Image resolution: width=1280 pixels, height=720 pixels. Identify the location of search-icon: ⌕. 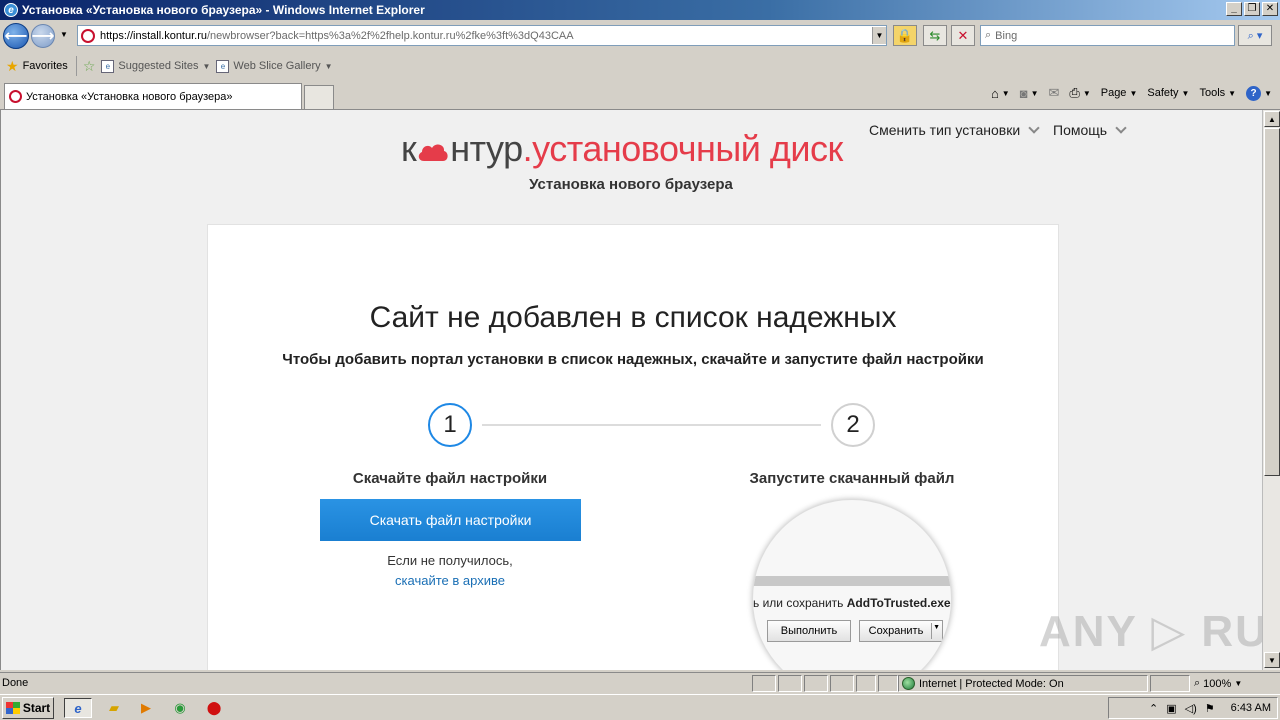
(988, 35).